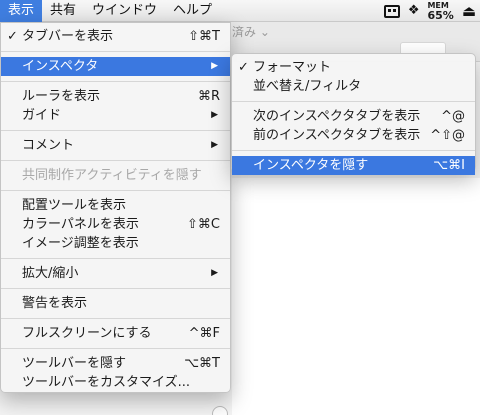 The height and width of the screenshot is (415, 480). I want to click on menu-item-show-adjust-image: イメージ調整を表示, so click(115, 243).